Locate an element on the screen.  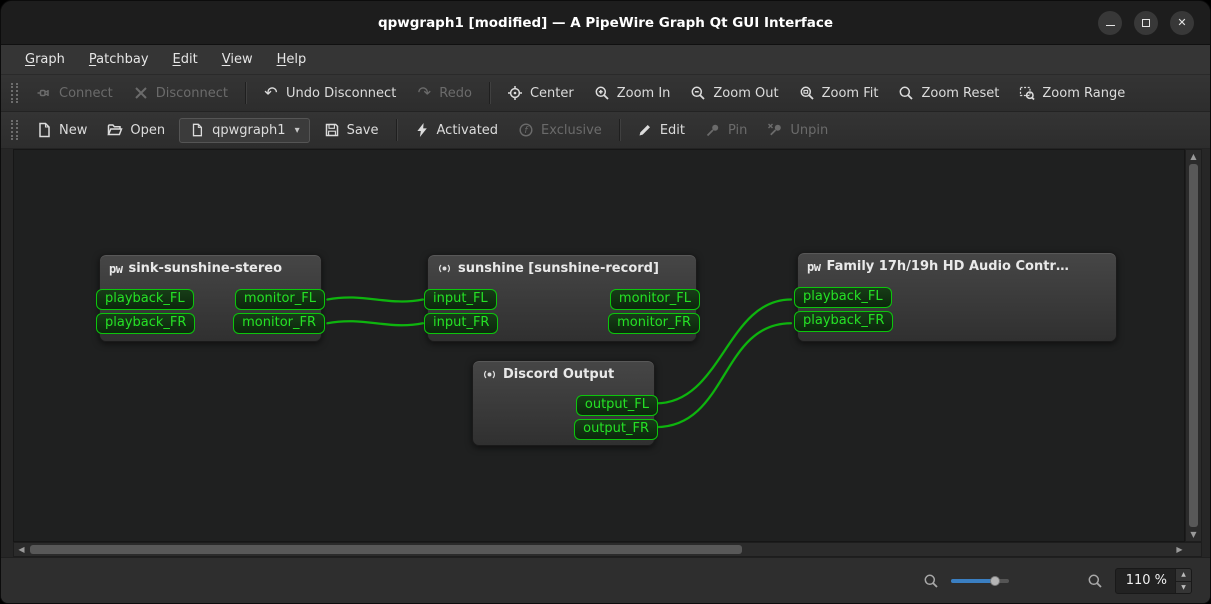
port-output_FR: output_FR is located at coordinates (616, 429).